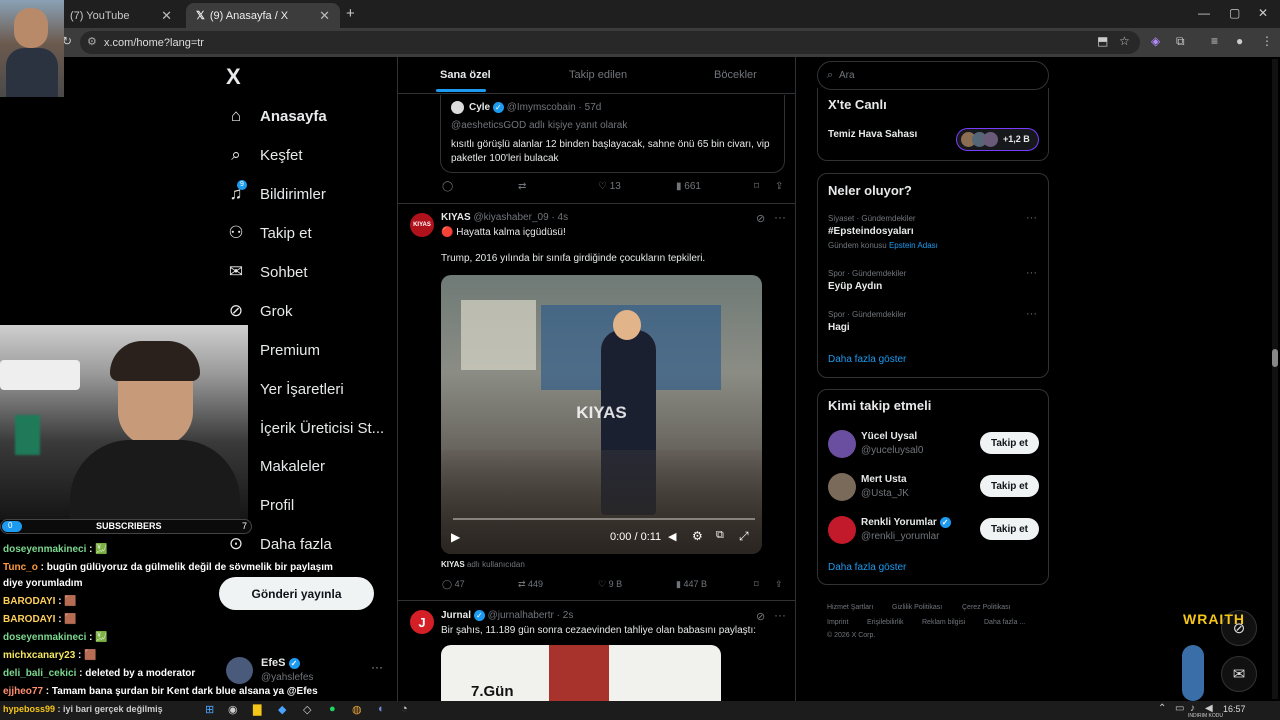  Describe the element at coordinates (1214, 41) in the screenshot. I see `media-control-icon: ≡` at that location.